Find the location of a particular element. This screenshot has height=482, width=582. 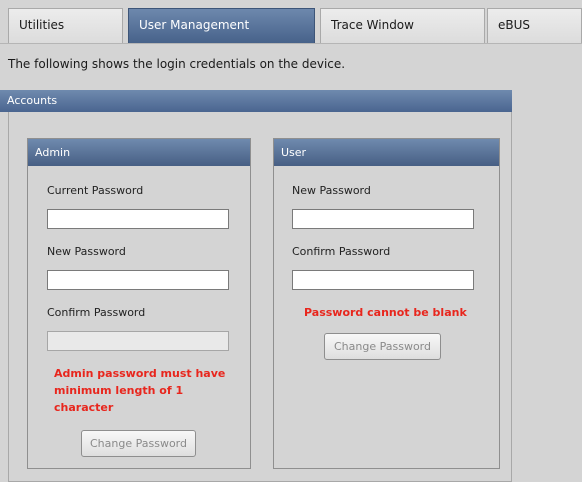

tab-trace-window: Trace Window is located at coordinates (402, 25).